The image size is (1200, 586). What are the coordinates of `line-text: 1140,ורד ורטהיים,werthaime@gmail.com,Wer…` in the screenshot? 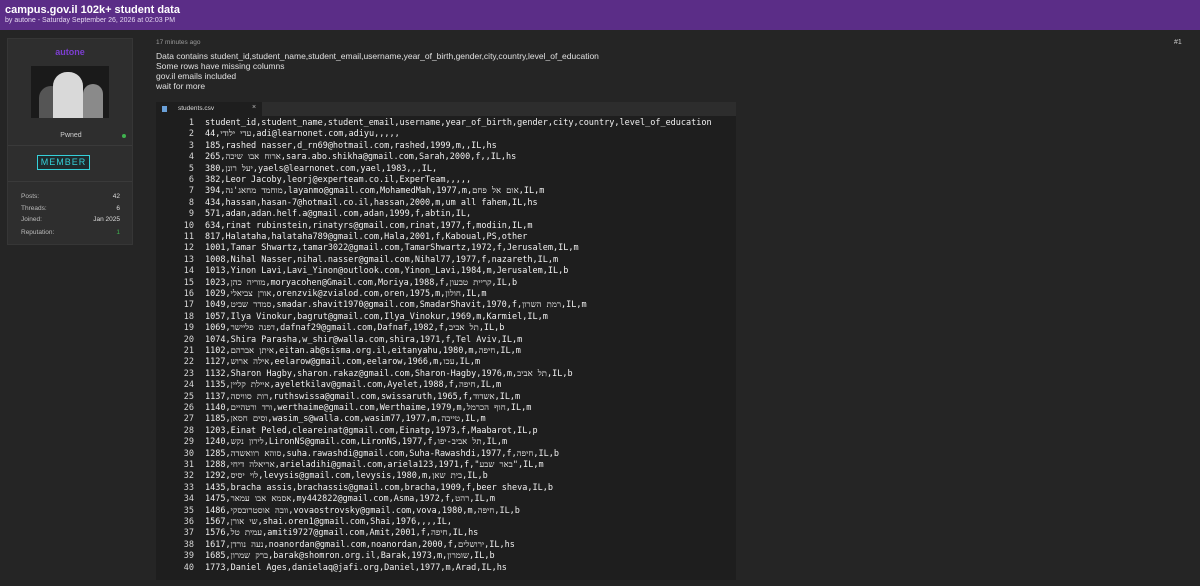 It's located at (368, 408).